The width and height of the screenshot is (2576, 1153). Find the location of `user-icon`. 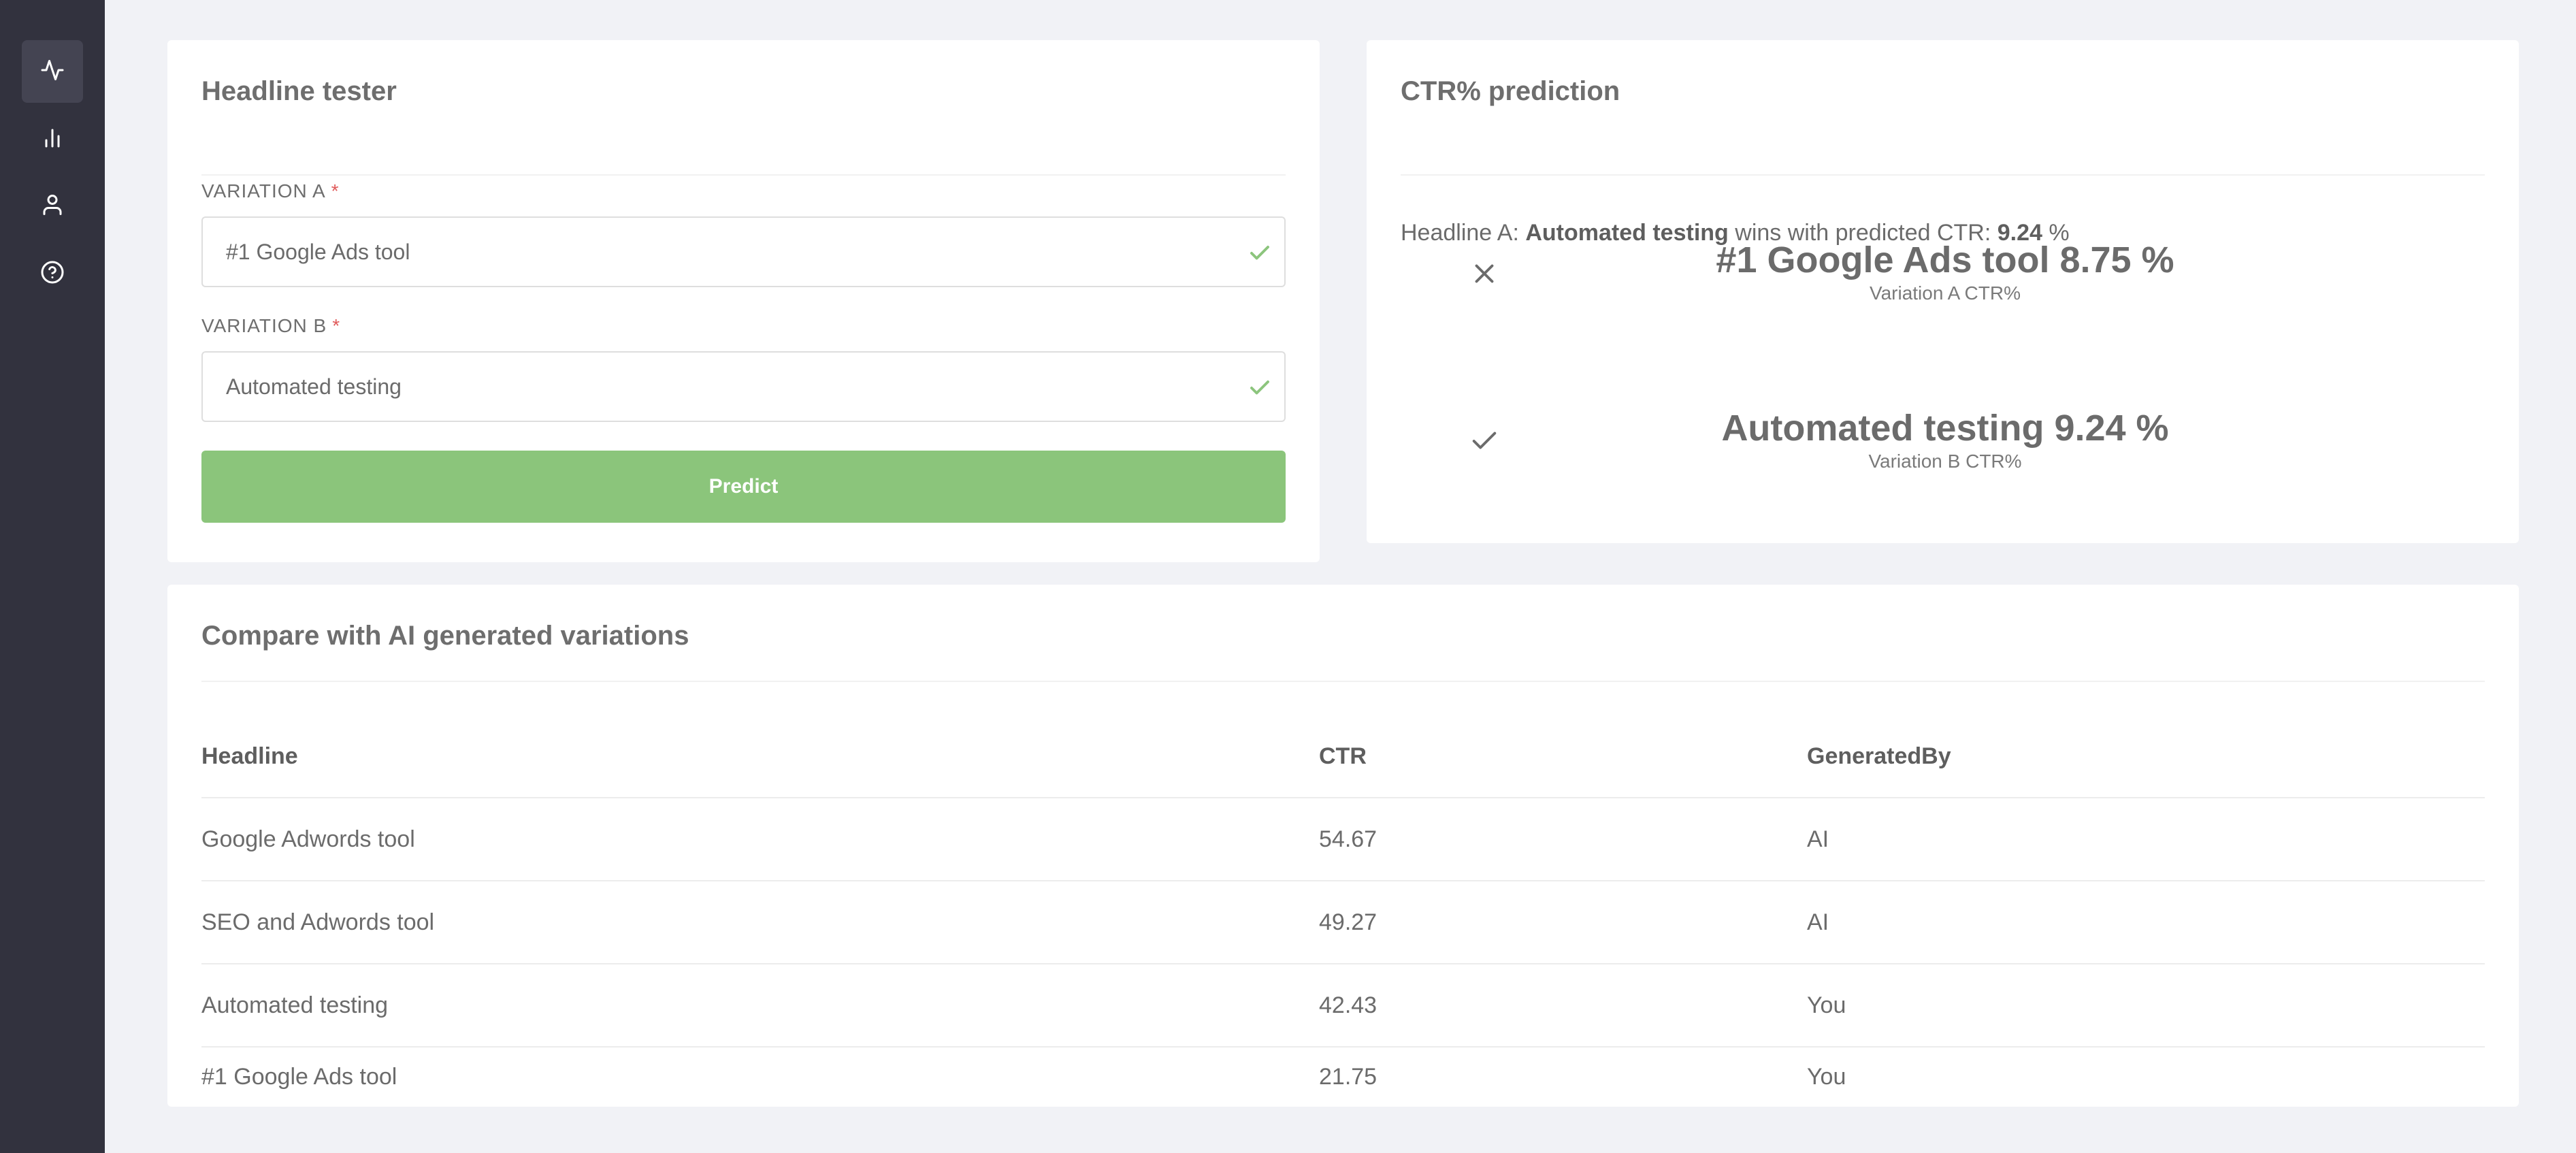

user-icon is located at coordinates (52, 207).